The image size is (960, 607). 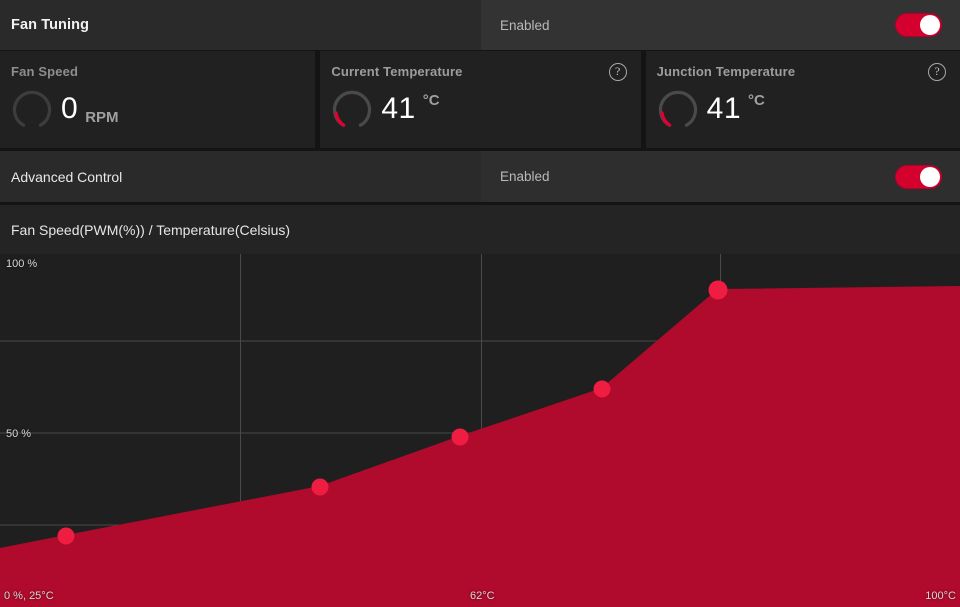 I want to click on fan-speed-unit: RPM, so click(x=102, y=117).